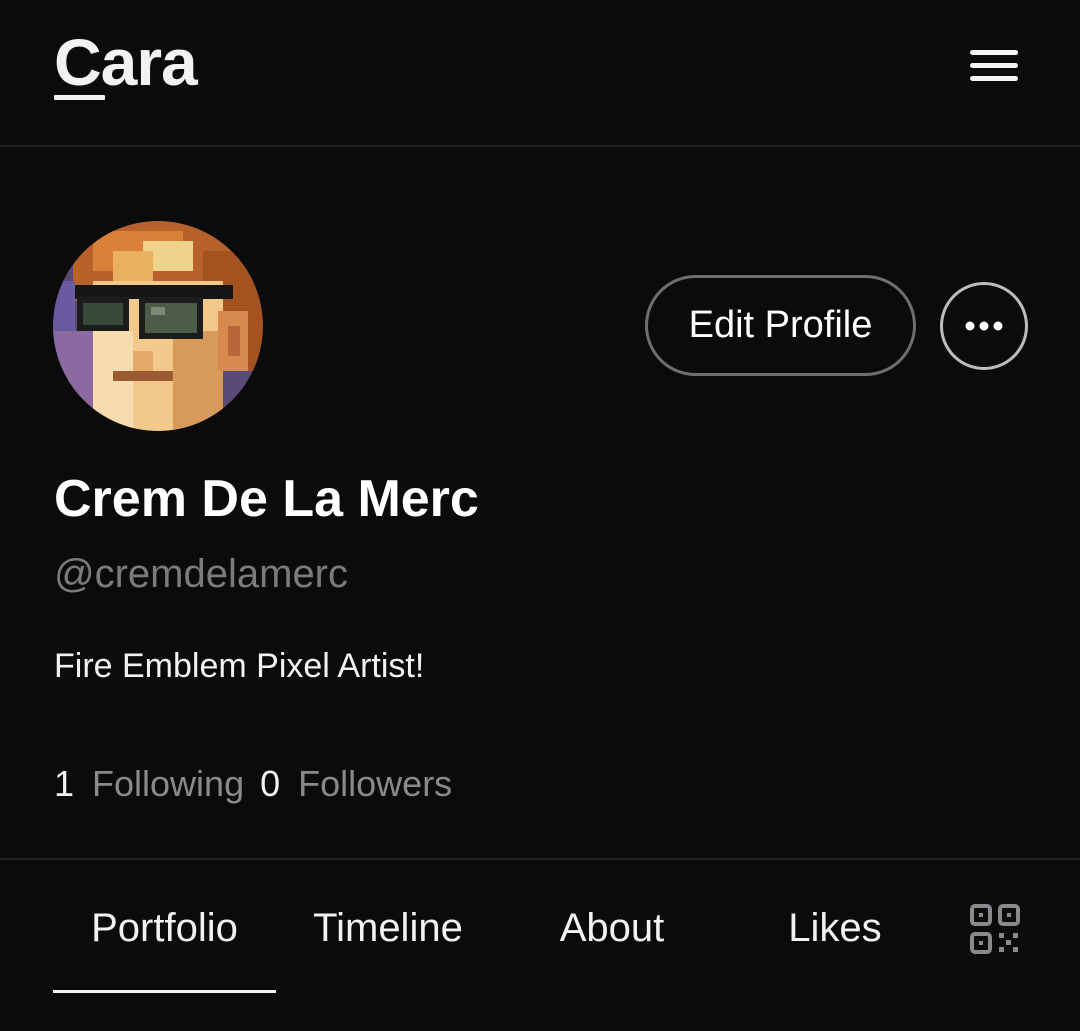 This screenshot has height=1031, width=1080. What do you see at coordinates (158, 326) in the screenshot?
I see `avatar` at bounding box center [158, 326].